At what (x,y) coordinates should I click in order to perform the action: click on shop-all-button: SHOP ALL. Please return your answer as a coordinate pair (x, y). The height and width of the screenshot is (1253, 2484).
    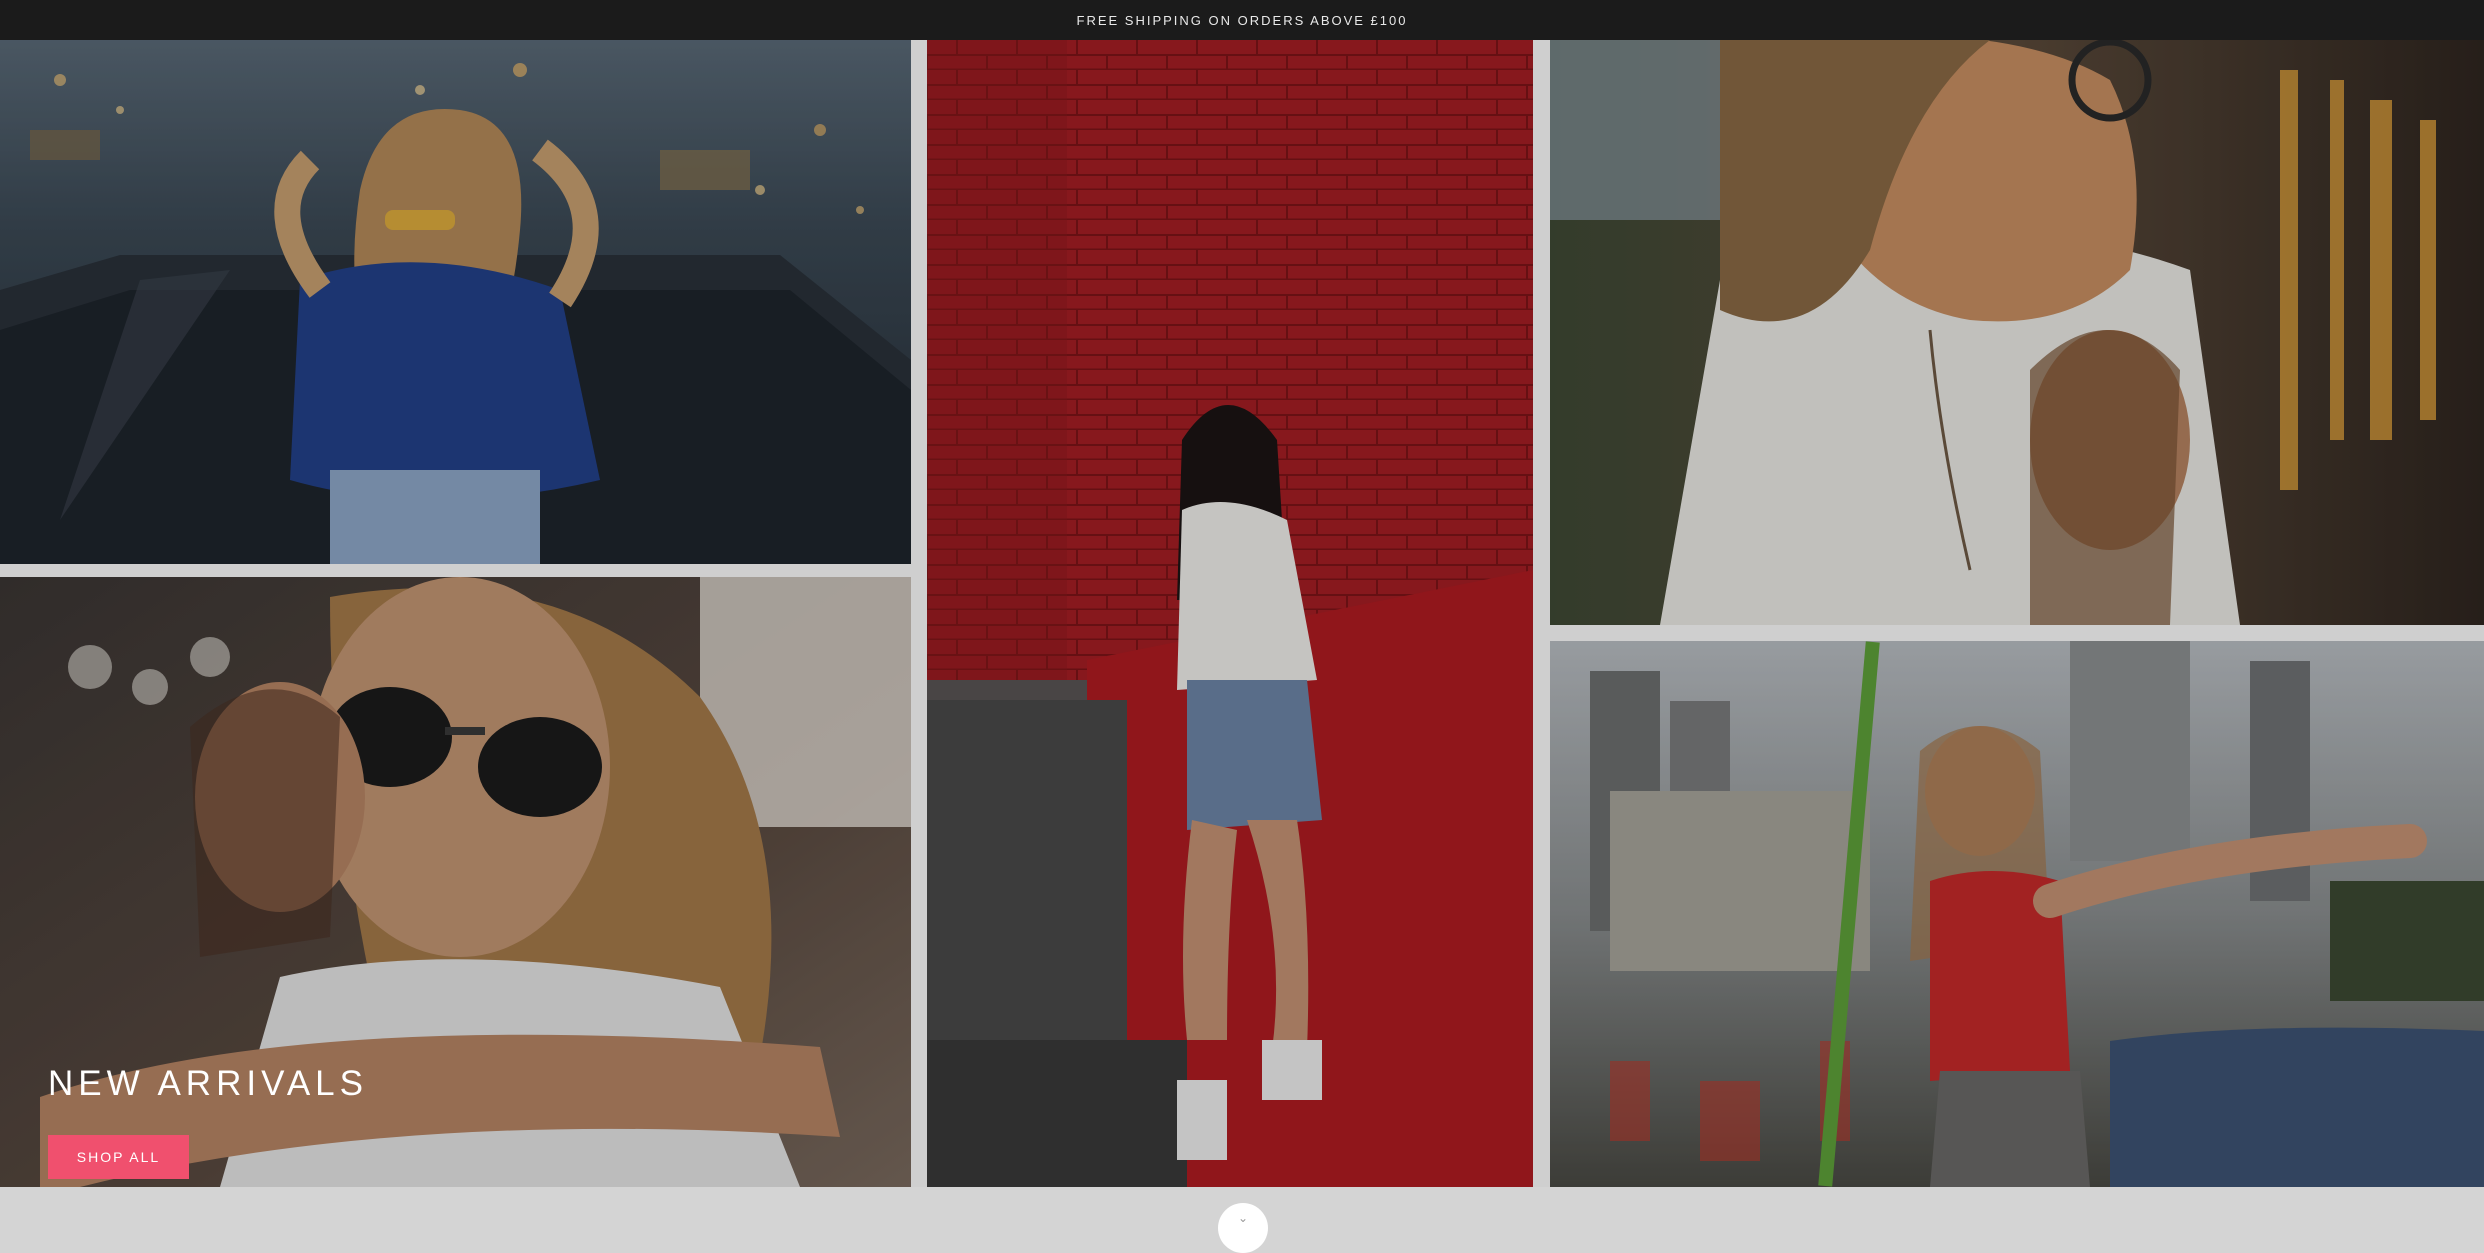
    Looking at the image, I should click on (118, 1157).